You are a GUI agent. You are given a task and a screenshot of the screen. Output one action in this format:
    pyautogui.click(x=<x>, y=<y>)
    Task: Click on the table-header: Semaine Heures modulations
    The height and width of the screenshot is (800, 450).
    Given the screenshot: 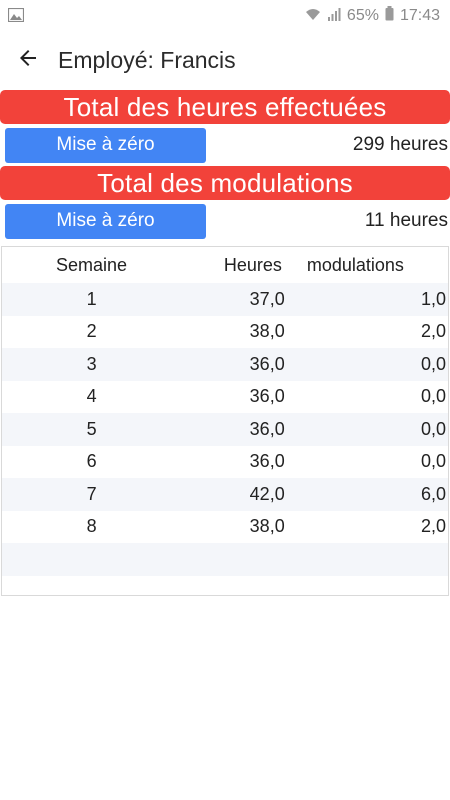 What is the action you would take?
    pyautogui.click(x=225, y=265)
    